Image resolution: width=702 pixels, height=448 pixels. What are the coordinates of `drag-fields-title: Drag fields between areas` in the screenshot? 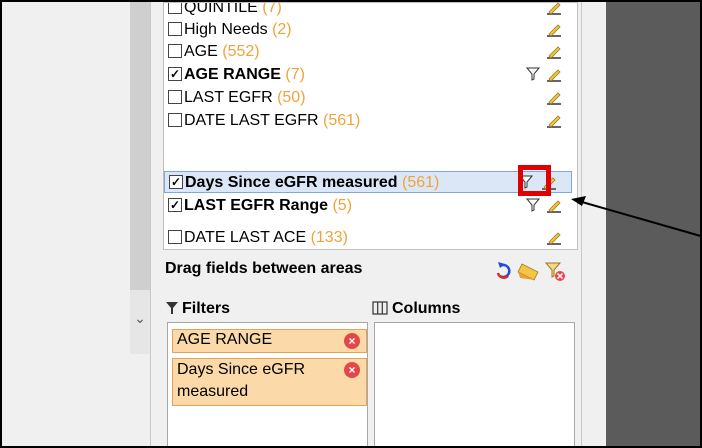 It's located at (264, 268).